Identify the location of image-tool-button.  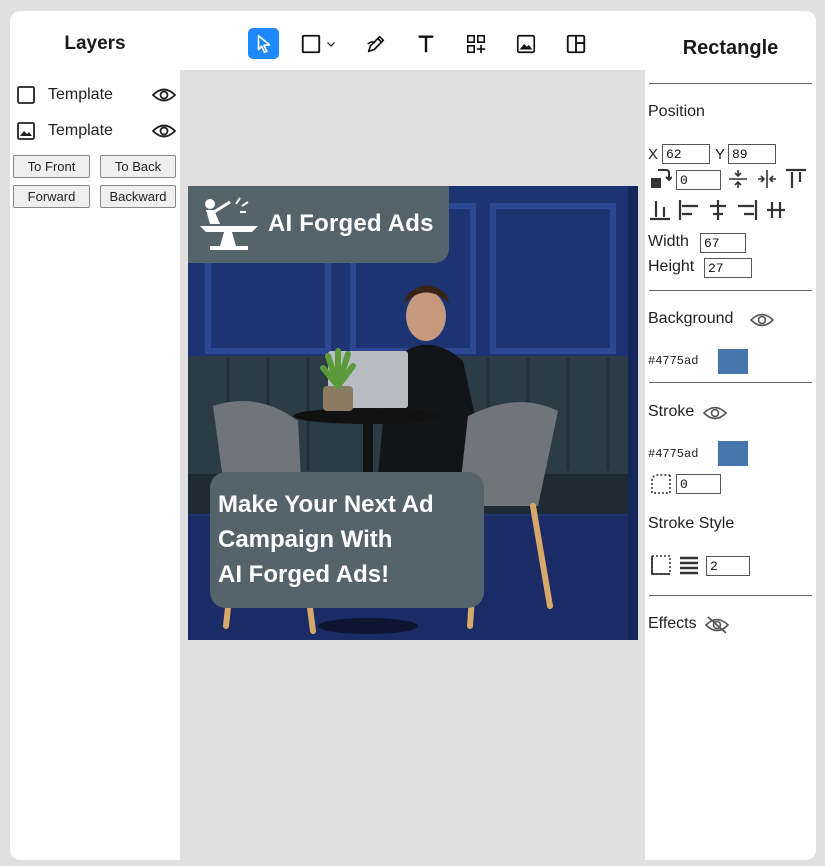
(525, 43).